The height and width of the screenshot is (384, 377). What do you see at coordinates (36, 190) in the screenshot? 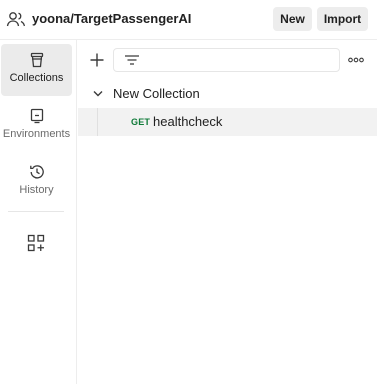
I see `sidebar-item-label: History` at bounding box center [36, 190].